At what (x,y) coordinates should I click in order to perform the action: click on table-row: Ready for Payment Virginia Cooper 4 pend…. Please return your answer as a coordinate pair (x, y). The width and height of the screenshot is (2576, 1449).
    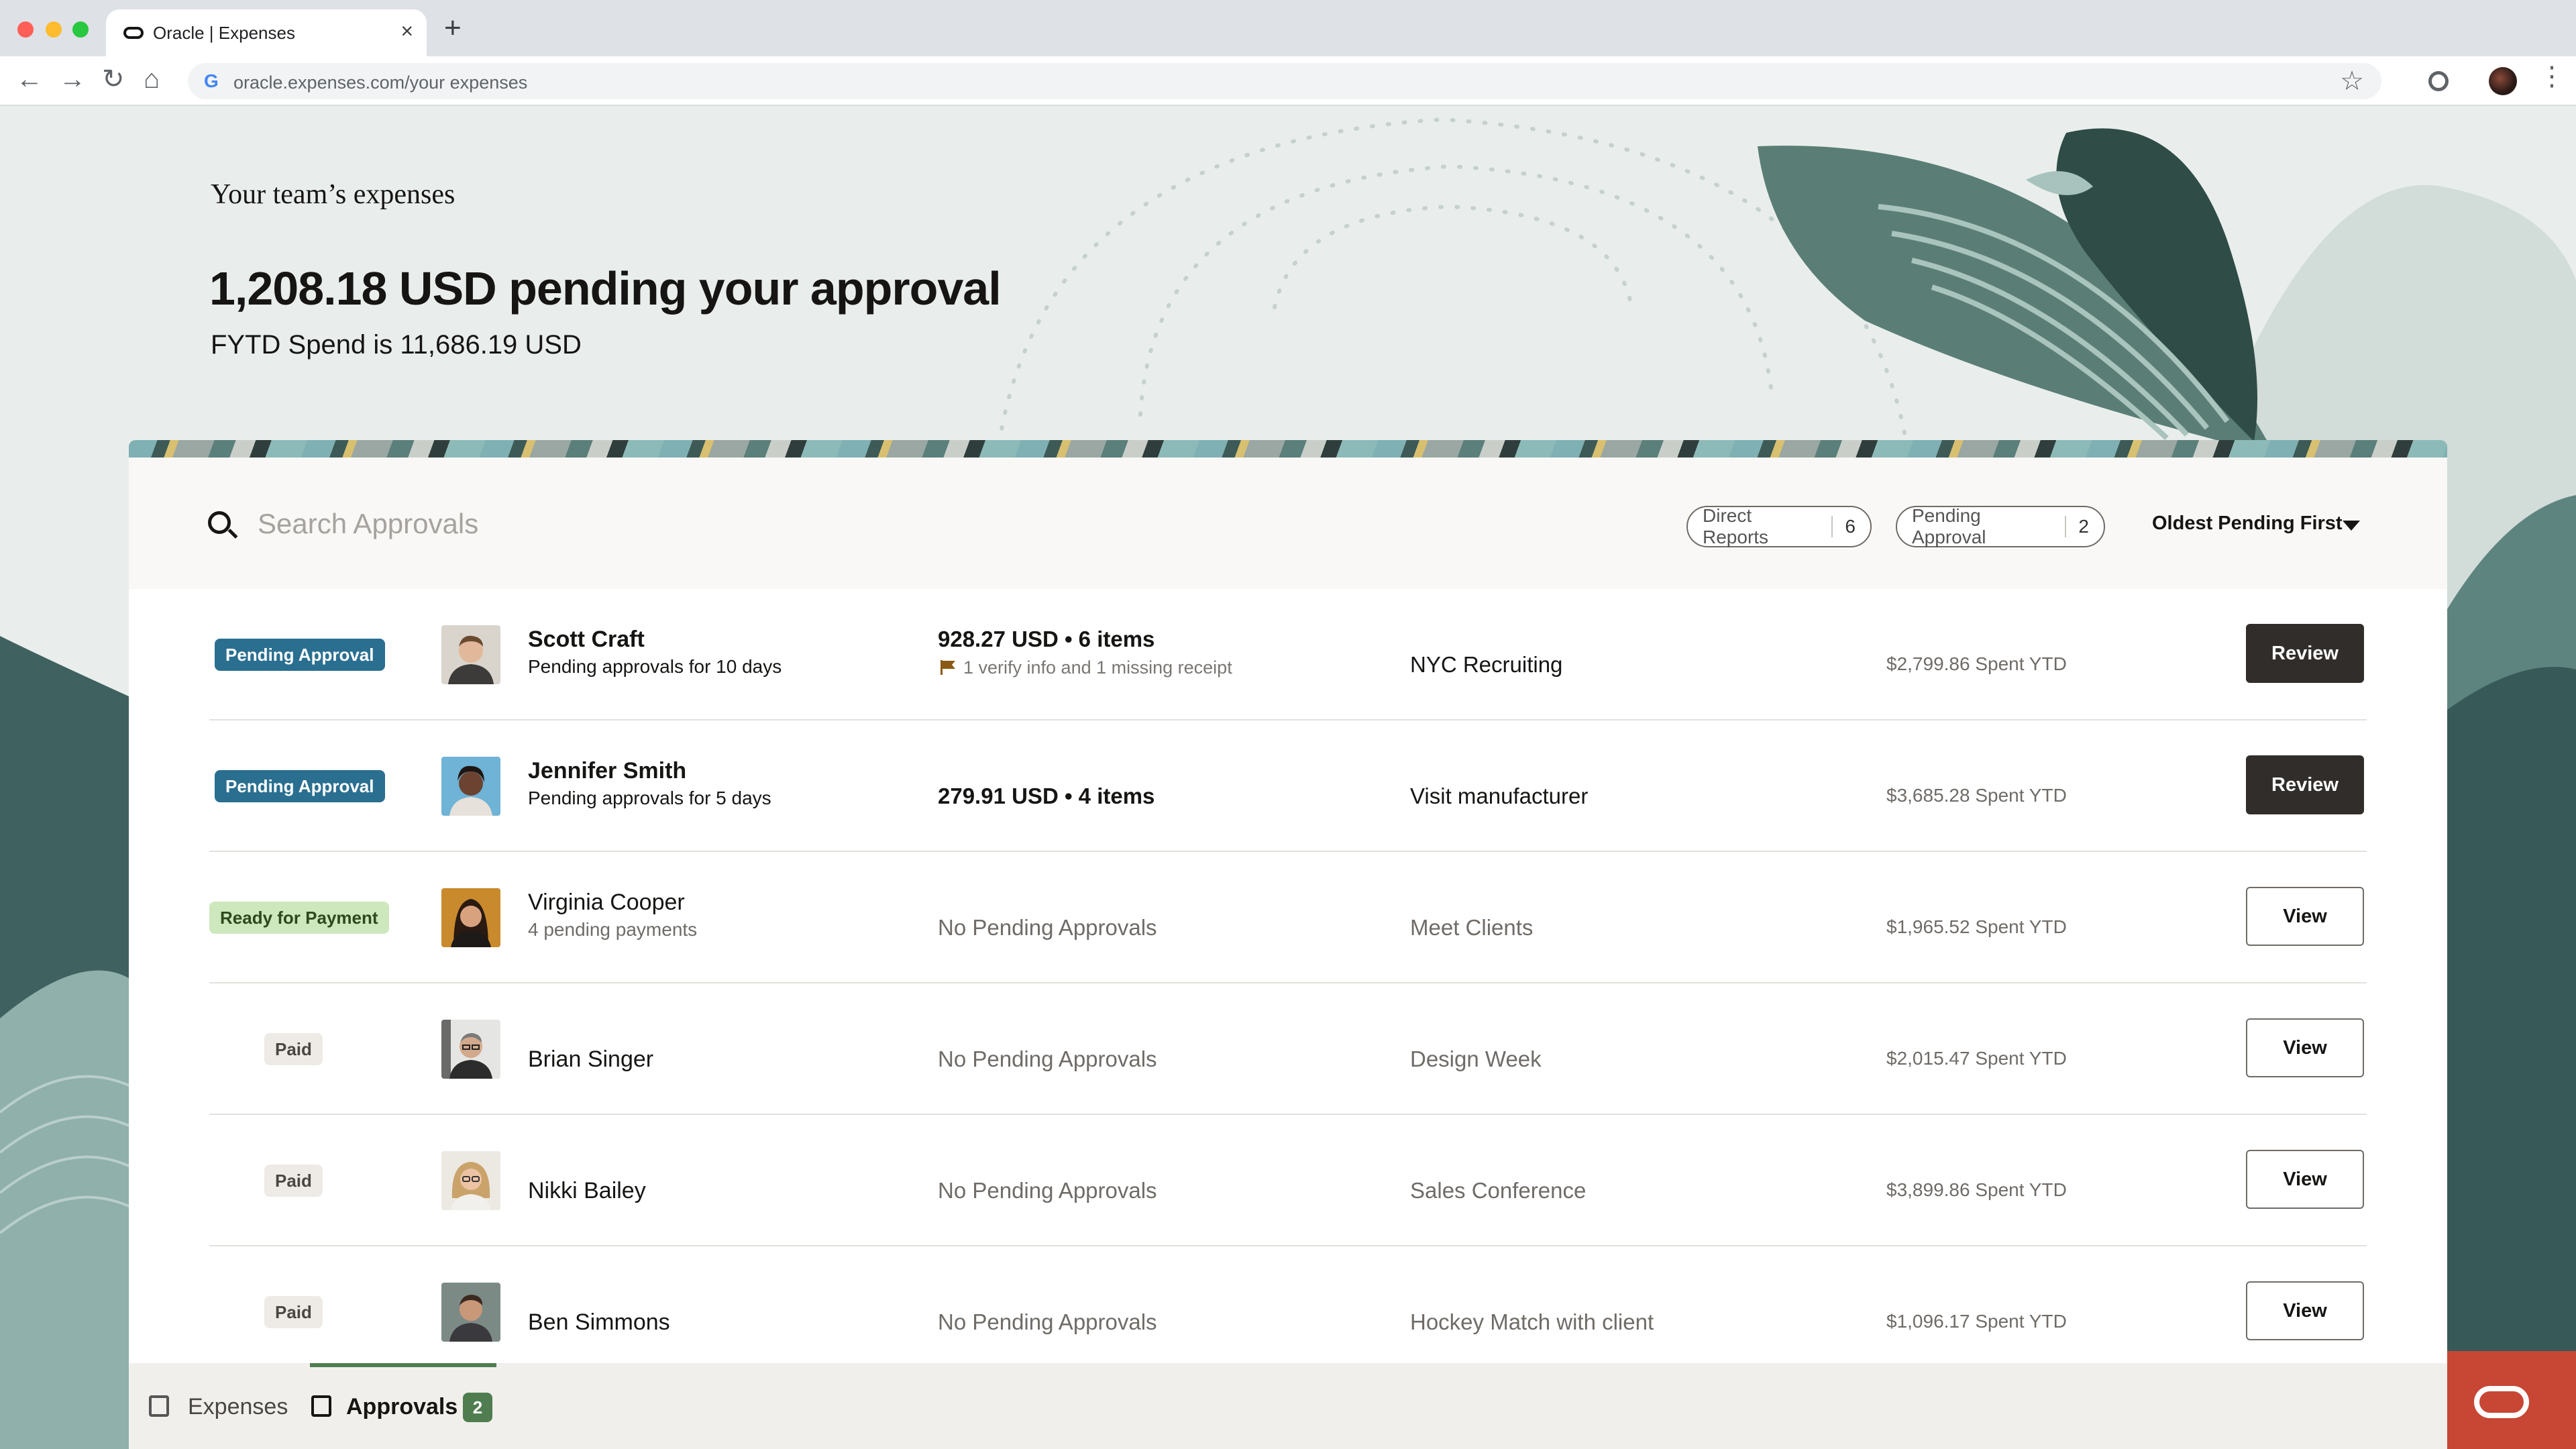
    Looking at the image, I should click on (1288, 917).